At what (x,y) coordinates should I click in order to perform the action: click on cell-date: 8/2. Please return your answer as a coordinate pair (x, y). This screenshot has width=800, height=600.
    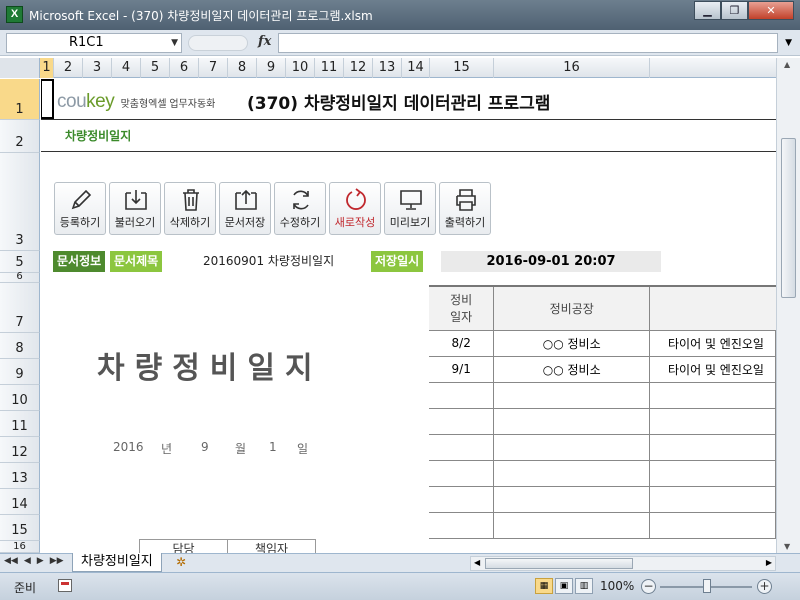
    Looking at the image, I should click on (462, 343).